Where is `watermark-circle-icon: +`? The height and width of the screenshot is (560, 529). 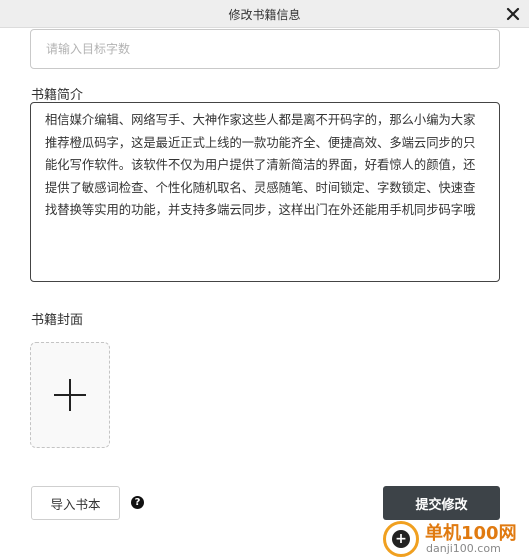
watermark-circle-icon: + is located at coordinates (401, 539).